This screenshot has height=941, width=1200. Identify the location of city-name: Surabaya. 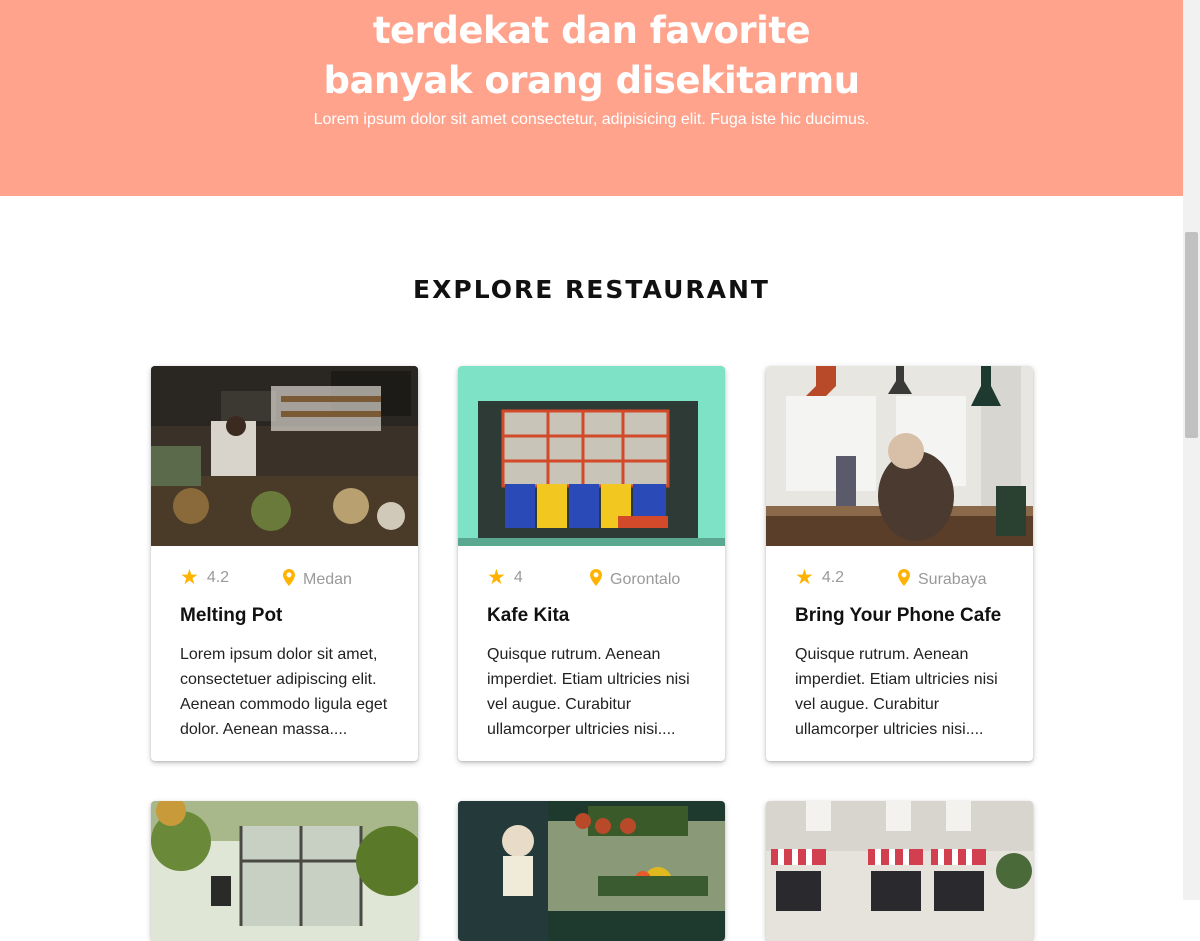
(952, 579).